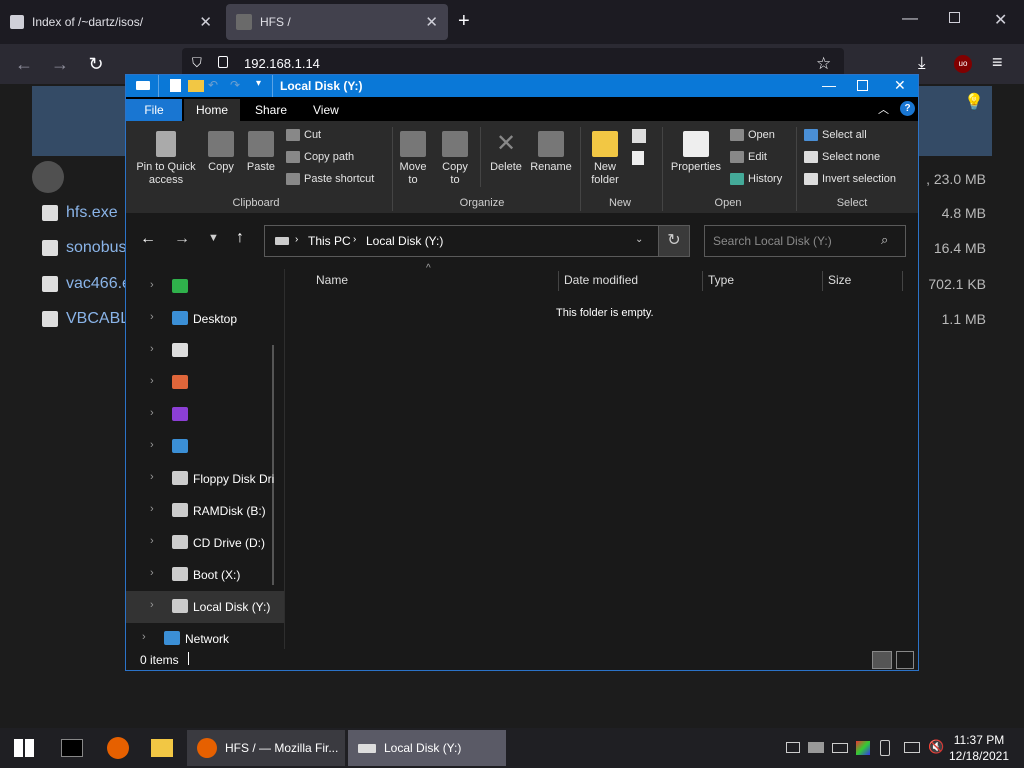 This screenshot has height=768, width=1024. Describe the element at coordinates (261, 152) in the screenshot. I see `paste-button: Paste` at that location.